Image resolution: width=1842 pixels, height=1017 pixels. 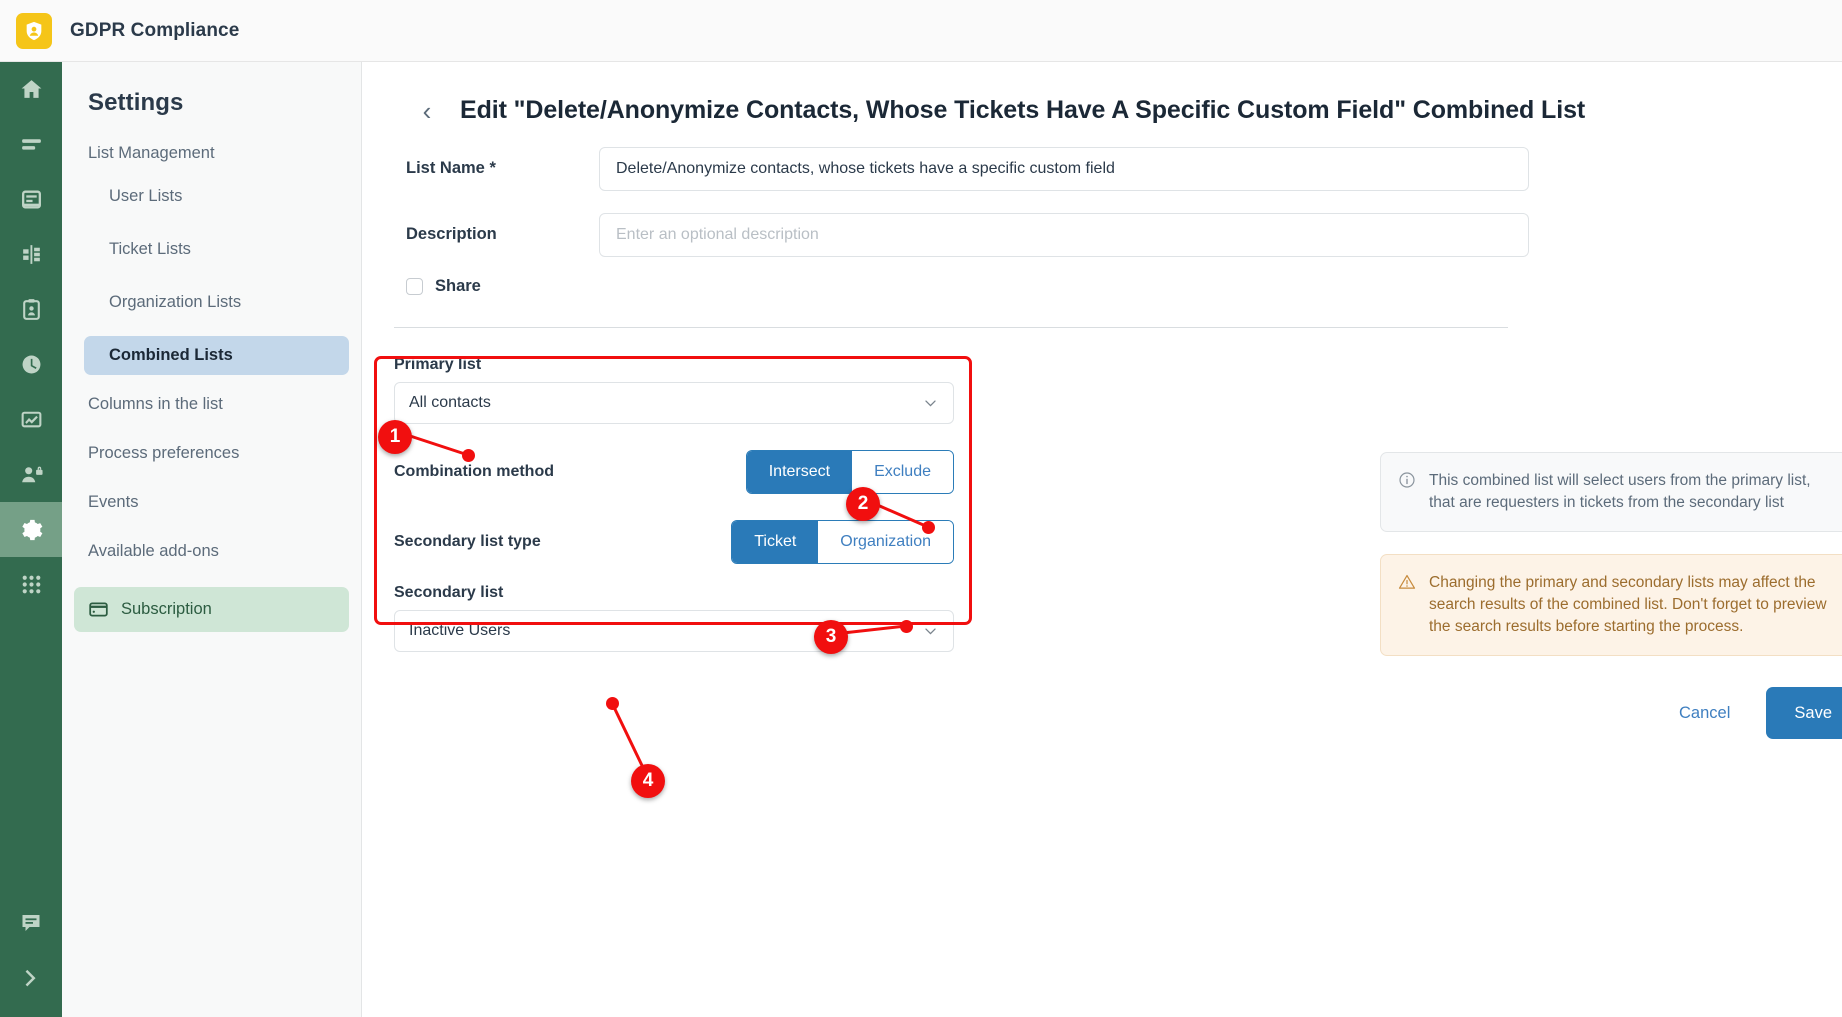 I want to click on form-actions: Cancel Save, so click(x=1611, y=713).